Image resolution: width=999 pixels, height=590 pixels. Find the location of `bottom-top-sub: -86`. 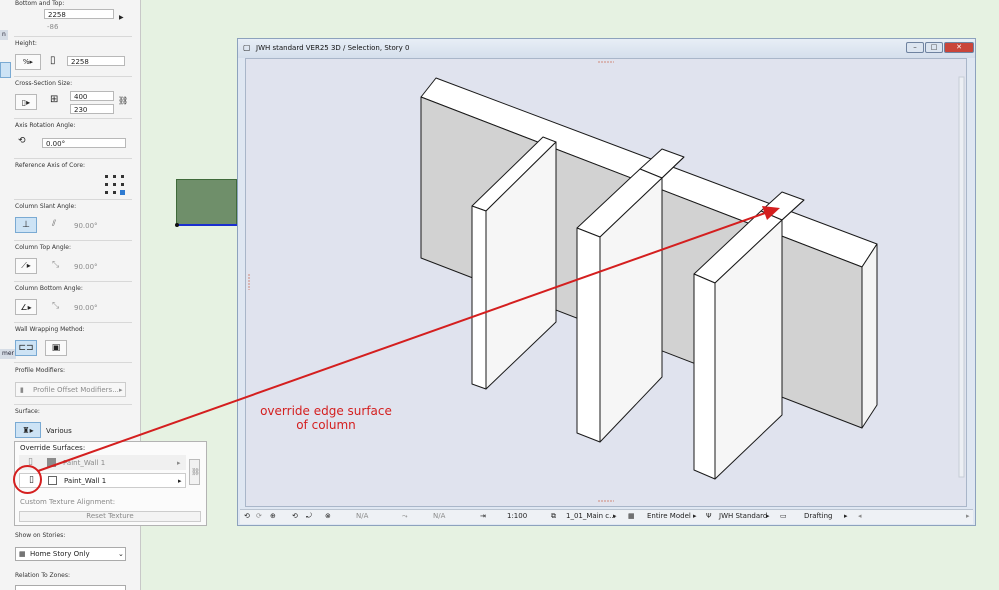

bottom-top-sub: -86 is located at coordinates (53, 27).